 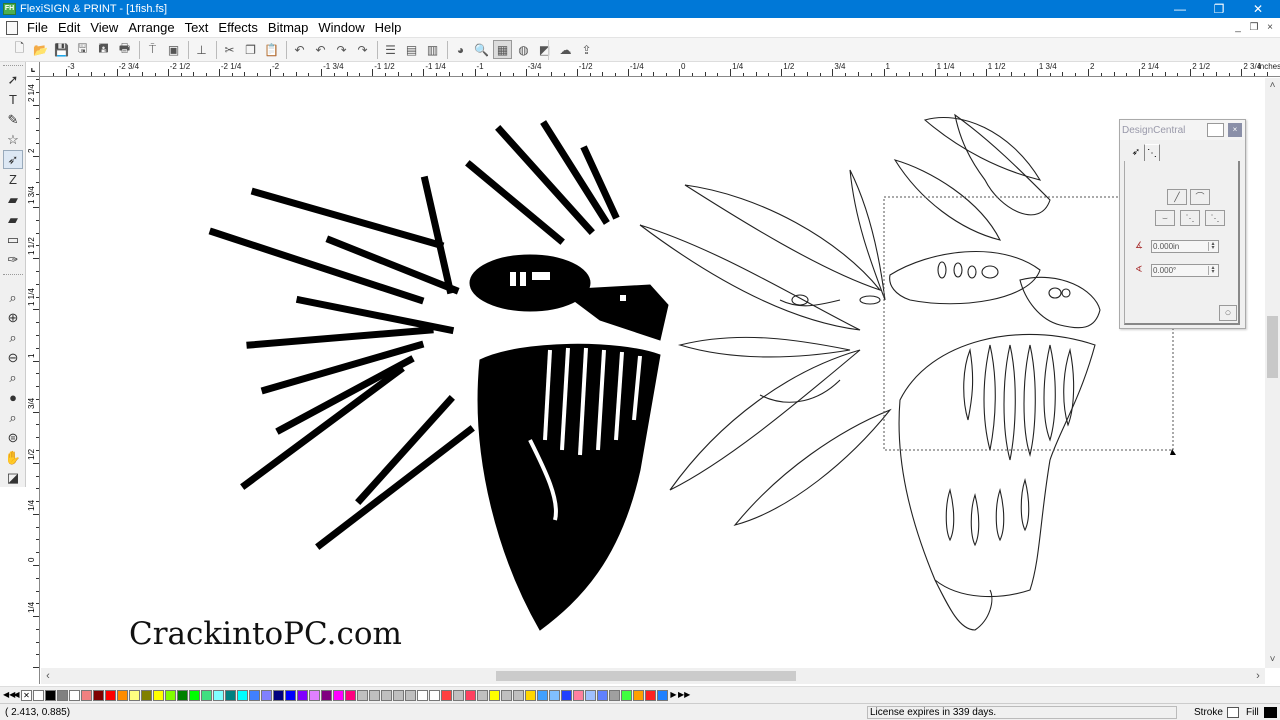 What do you see at coordinates (544, 49) in the screenshot?
I see `color-profile-button: ◩` at bounding box center [544, 49].